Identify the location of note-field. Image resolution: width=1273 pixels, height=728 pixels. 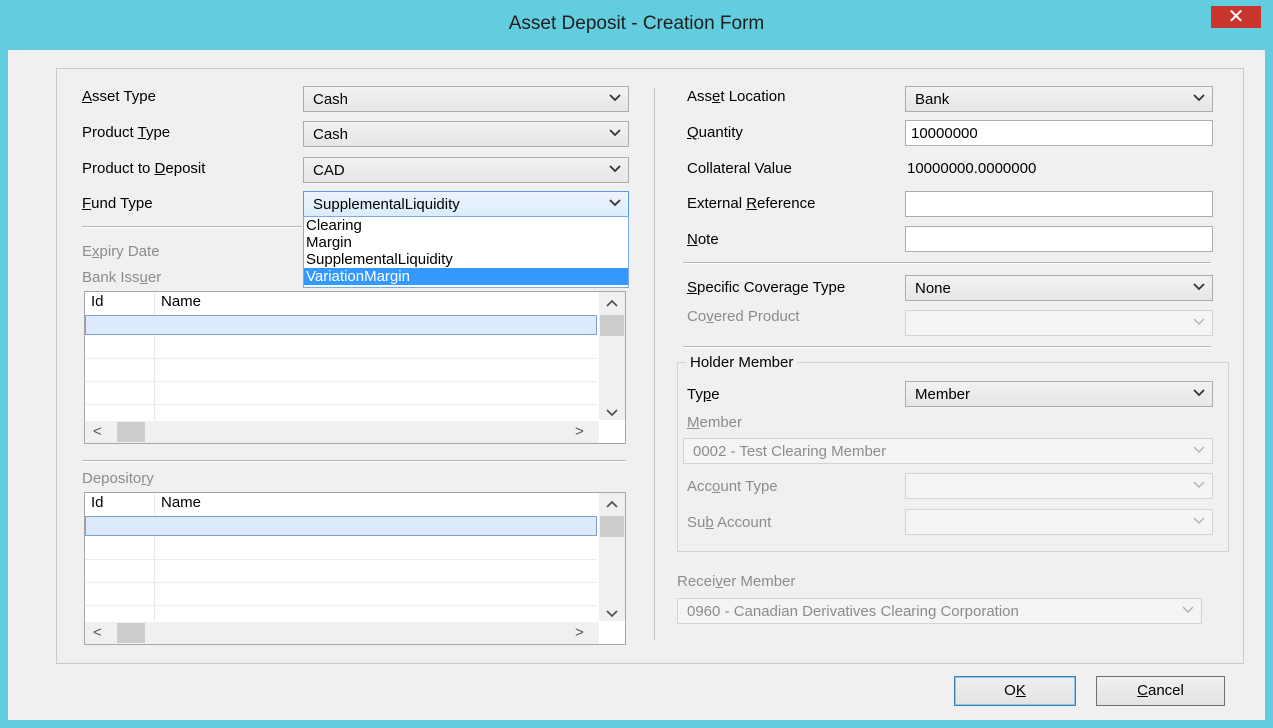
(1059, 239).